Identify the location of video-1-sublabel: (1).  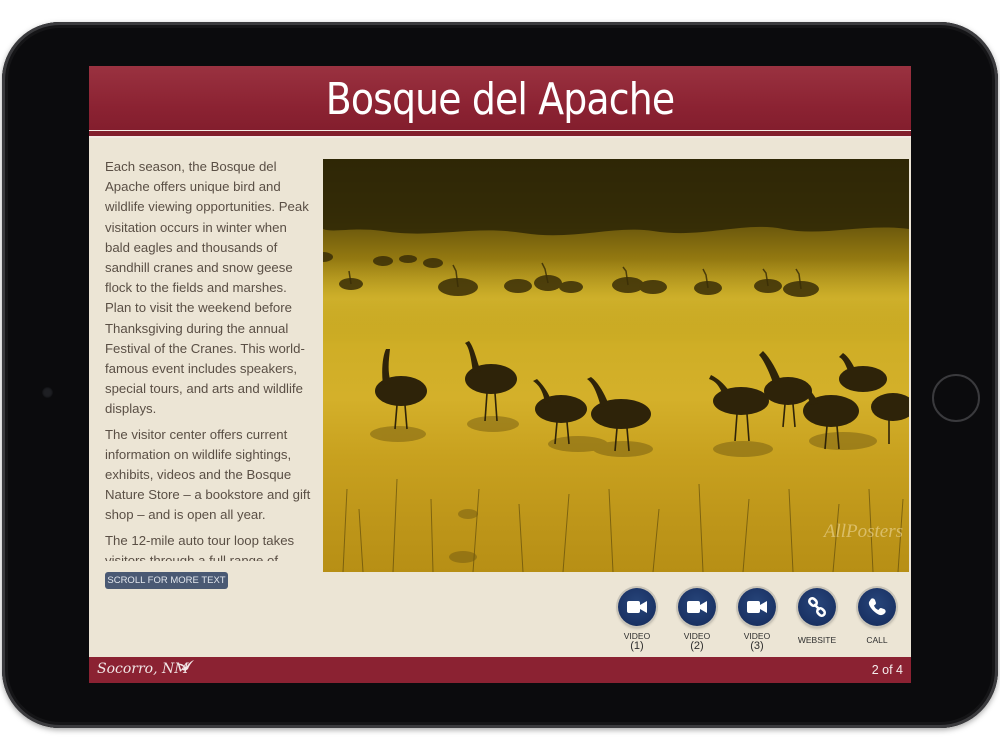
(637, 646).